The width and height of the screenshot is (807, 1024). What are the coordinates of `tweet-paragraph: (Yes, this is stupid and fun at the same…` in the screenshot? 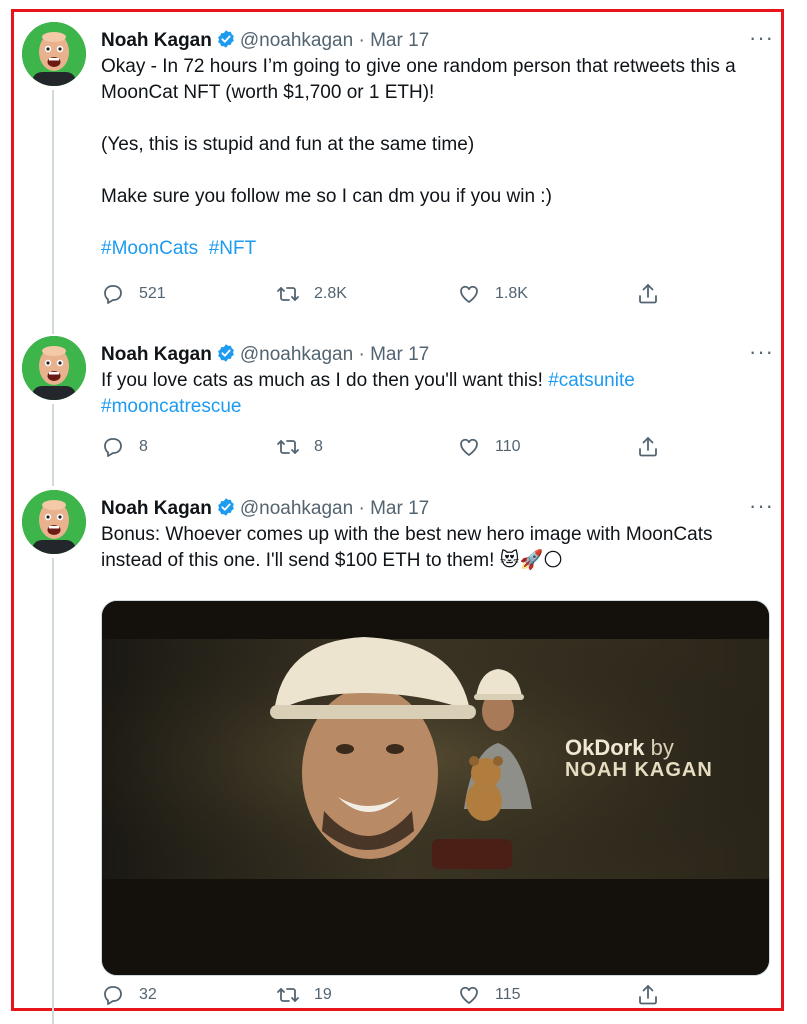 It's located at (288, 144).